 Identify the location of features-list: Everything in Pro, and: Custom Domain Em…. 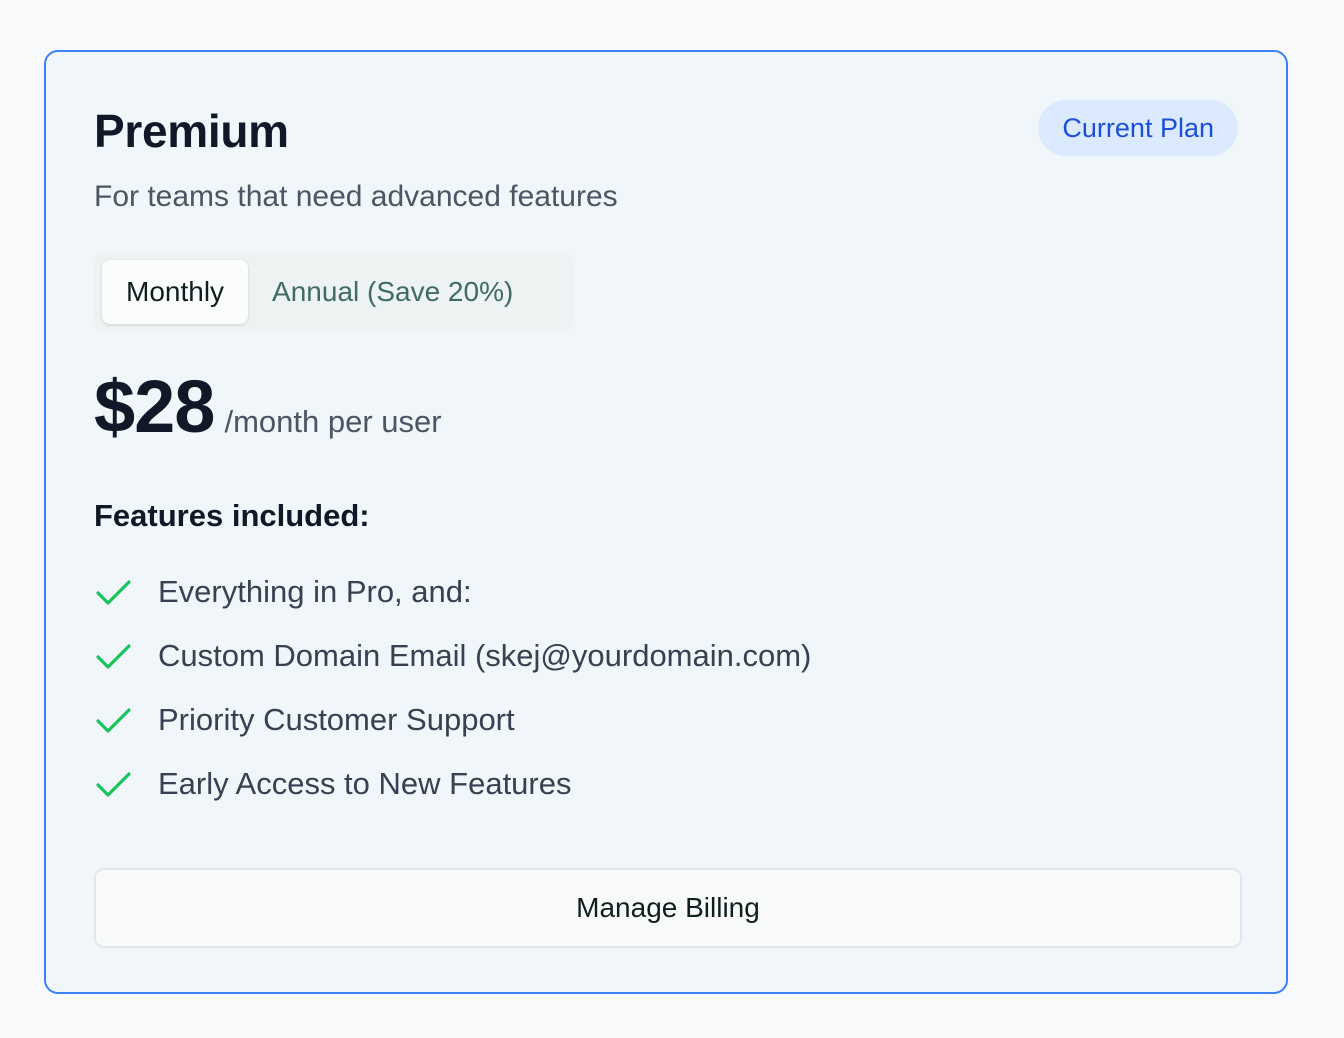
(452, 688).